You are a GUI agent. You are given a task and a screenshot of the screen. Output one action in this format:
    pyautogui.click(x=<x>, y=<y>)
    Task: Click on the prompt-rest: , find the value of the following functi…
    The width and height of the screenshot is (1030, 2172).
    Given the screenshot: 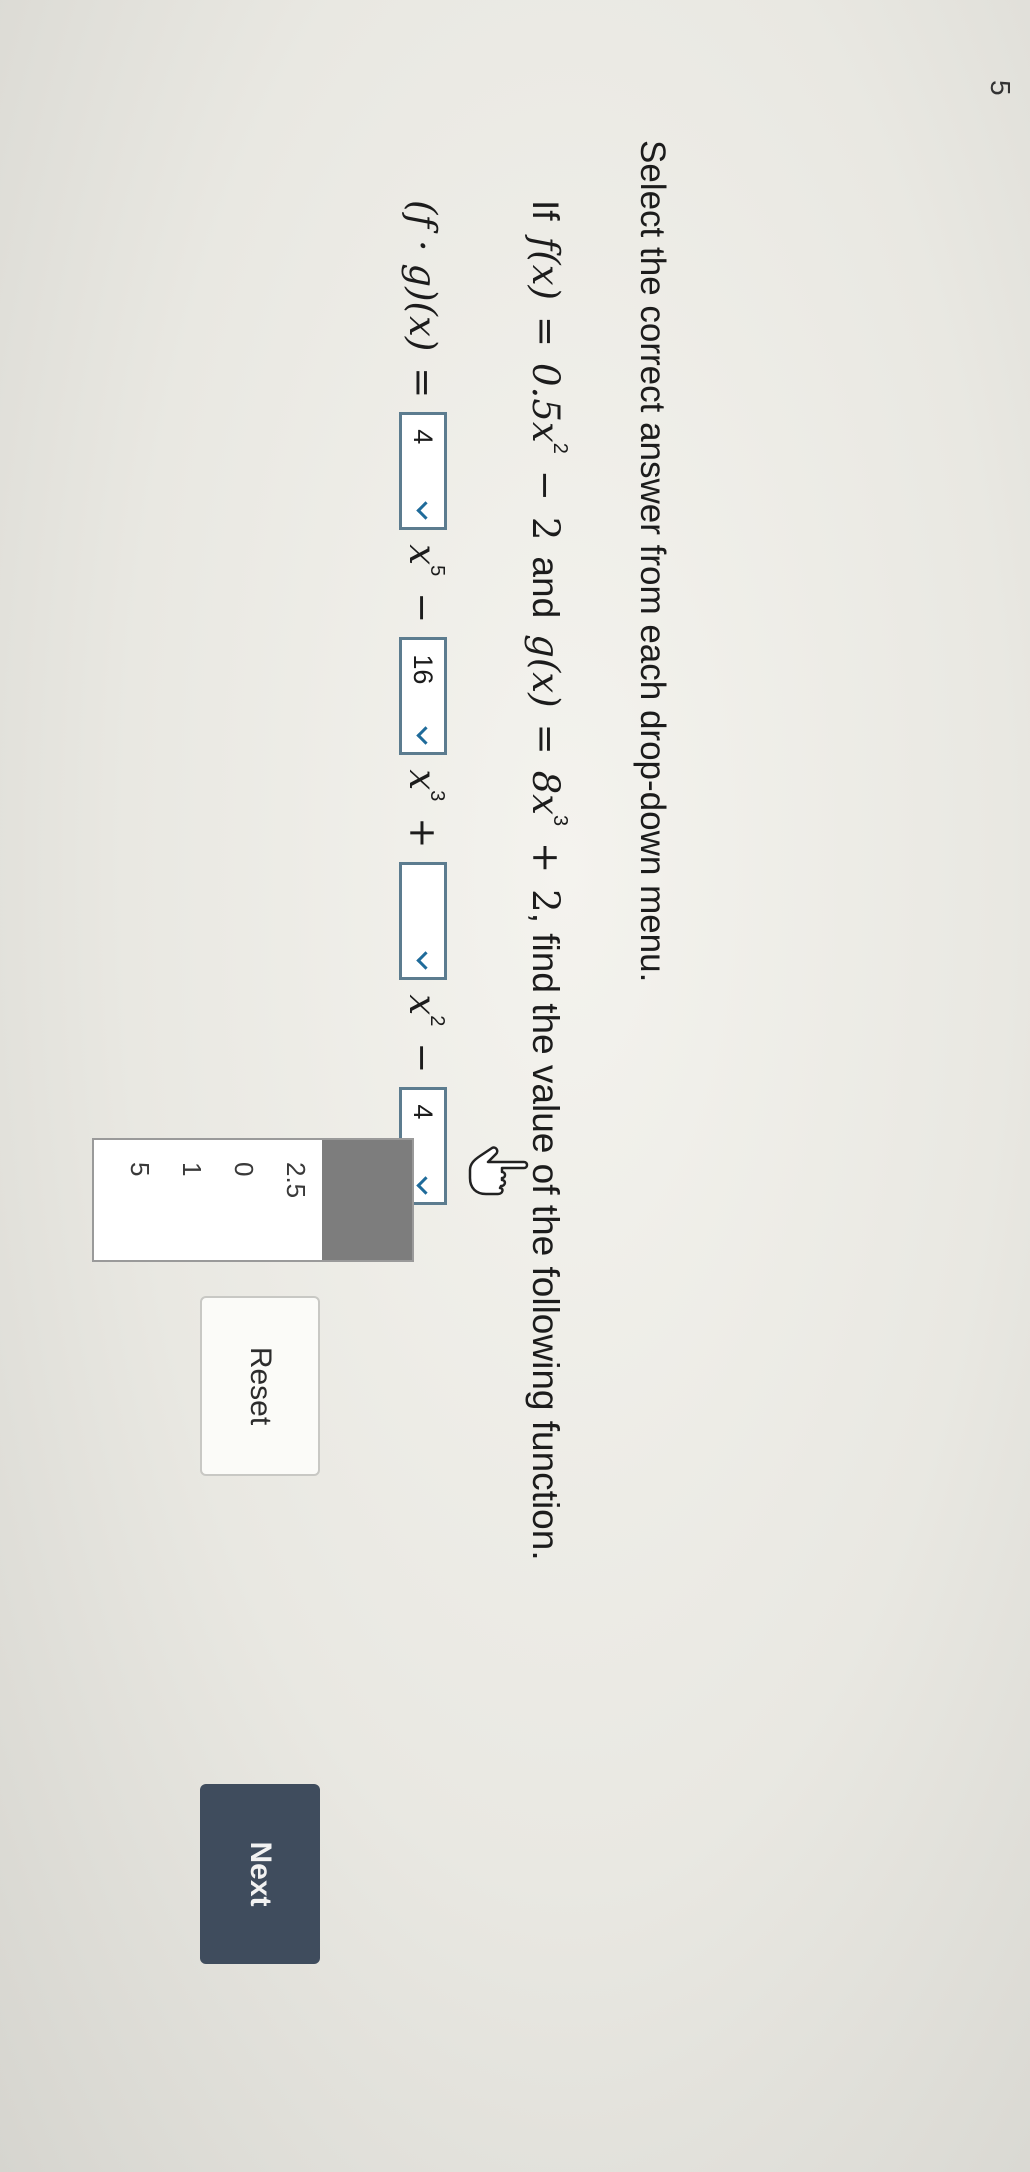 What is the action you would take?
    pyautogui.click(x=546, y=1236)
    